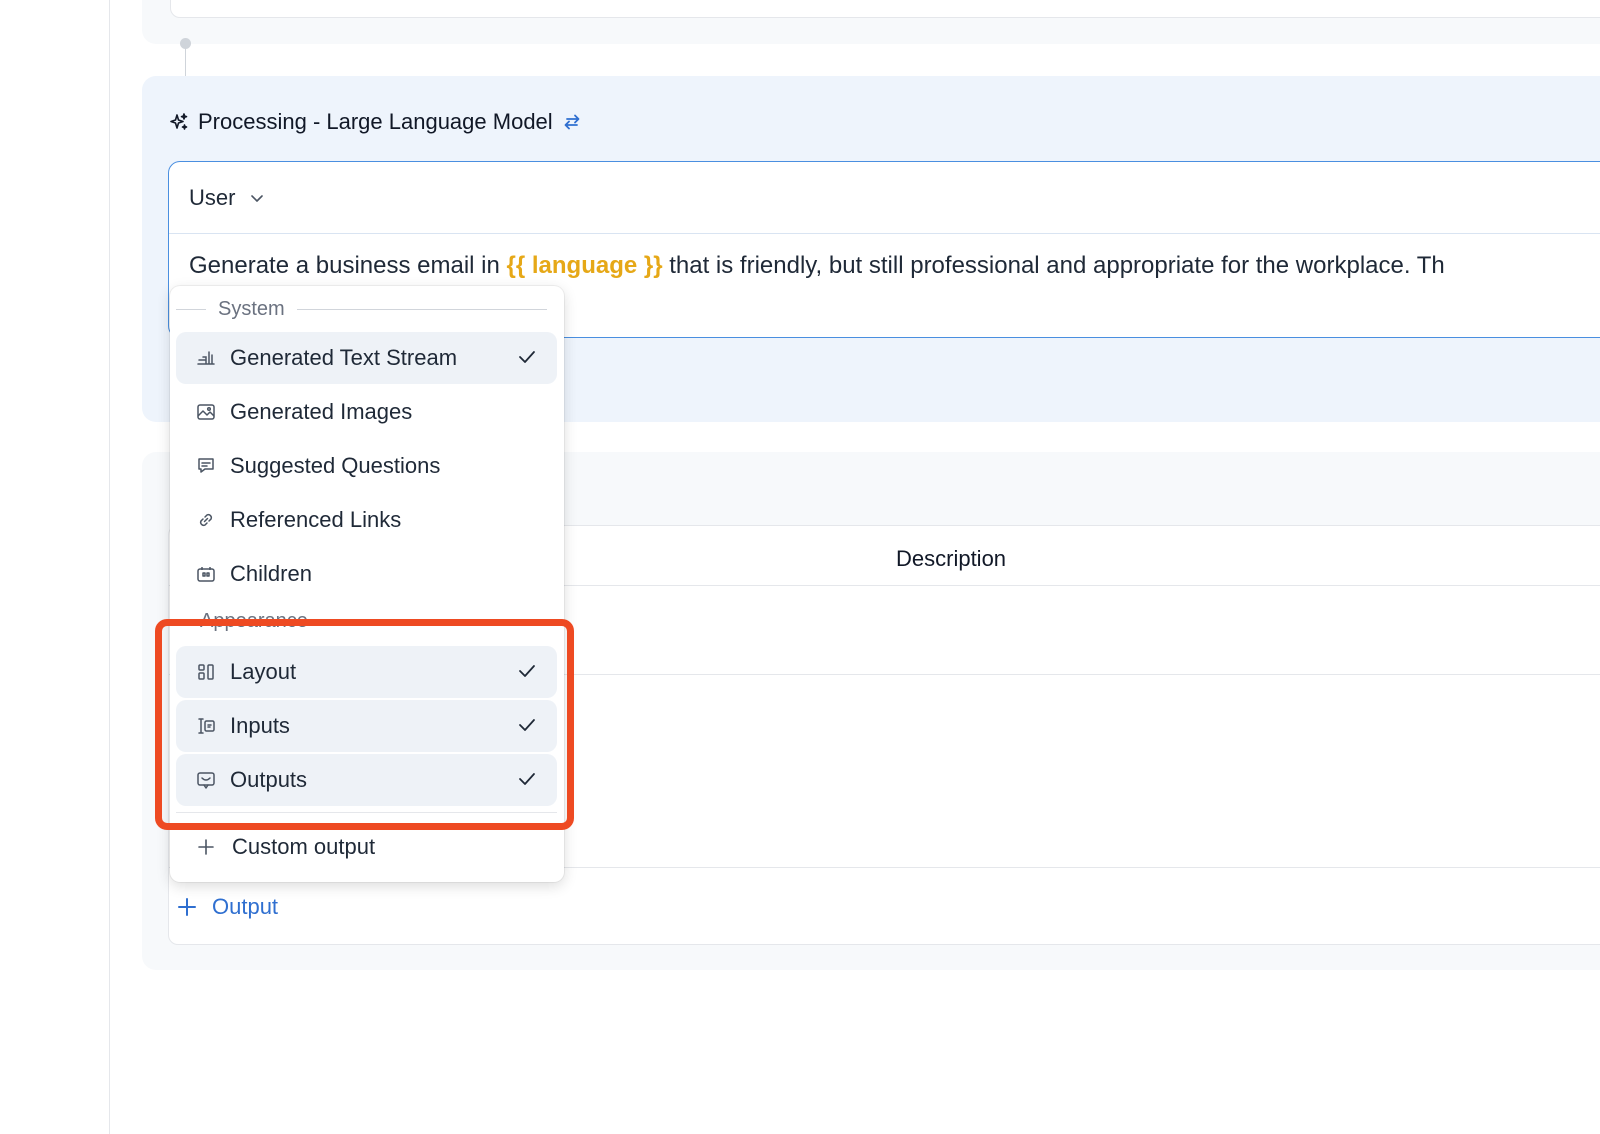 Image resolution: width=1600 pixels, height=1134 pixels. Describe the element at coordinates (206, 520) in the screenshot. I see `link-icon` at that location.